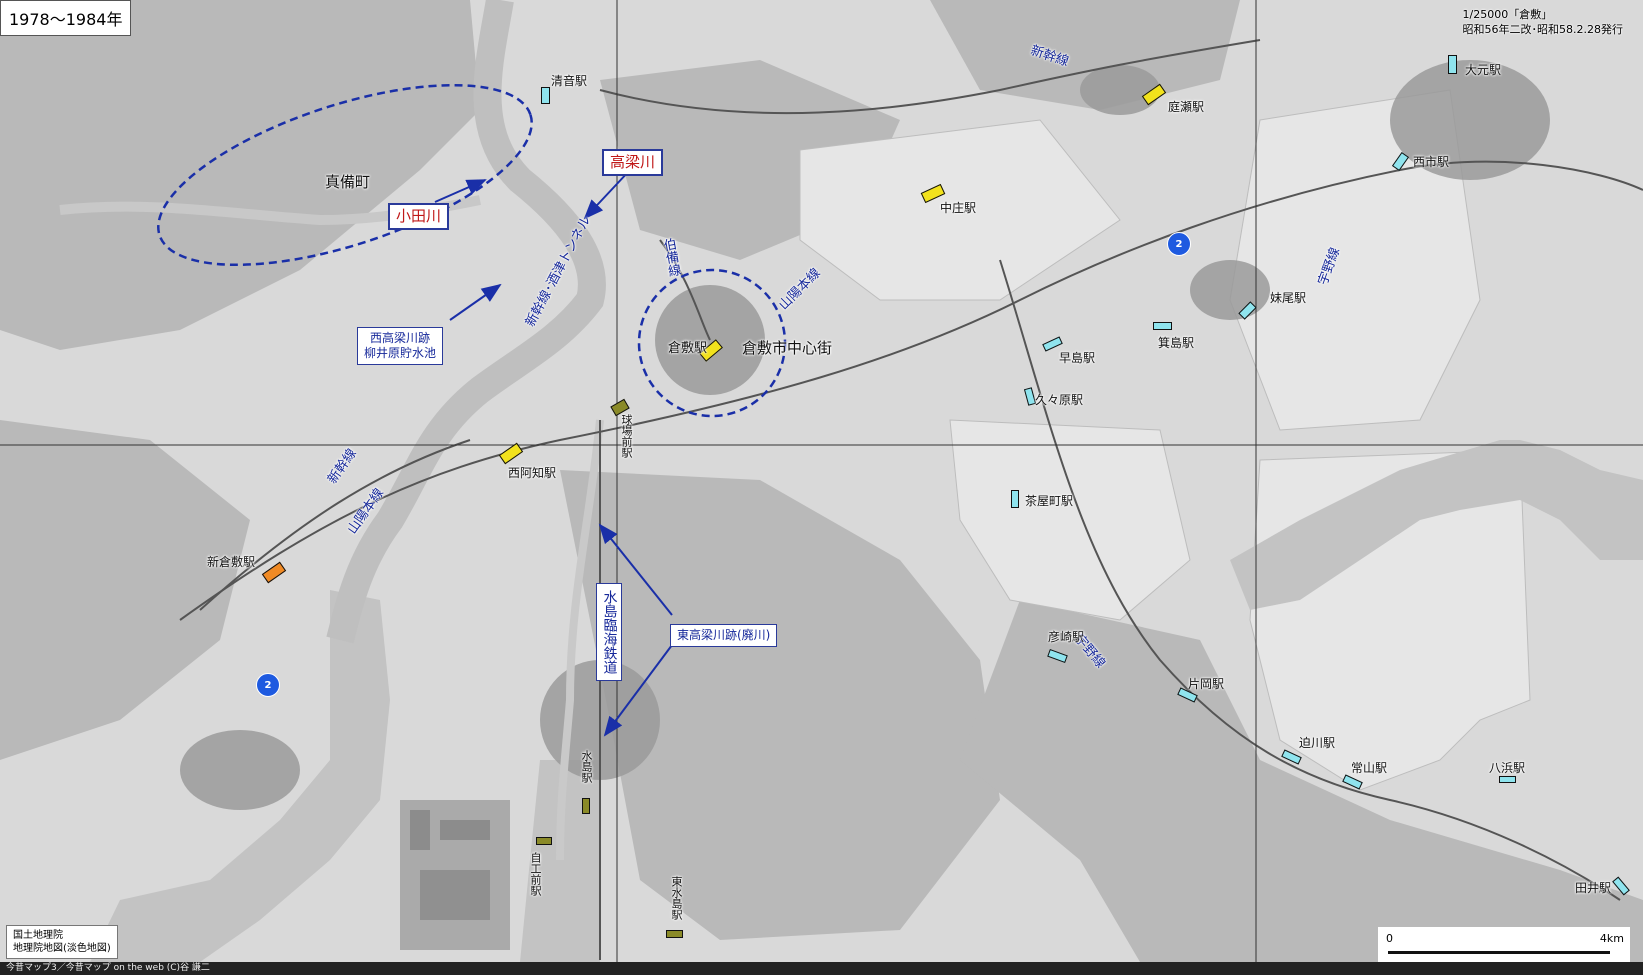 This screenshot has width=1643, height=975. I want to click on callout-odagawa: 小田川, so click(419, 216).